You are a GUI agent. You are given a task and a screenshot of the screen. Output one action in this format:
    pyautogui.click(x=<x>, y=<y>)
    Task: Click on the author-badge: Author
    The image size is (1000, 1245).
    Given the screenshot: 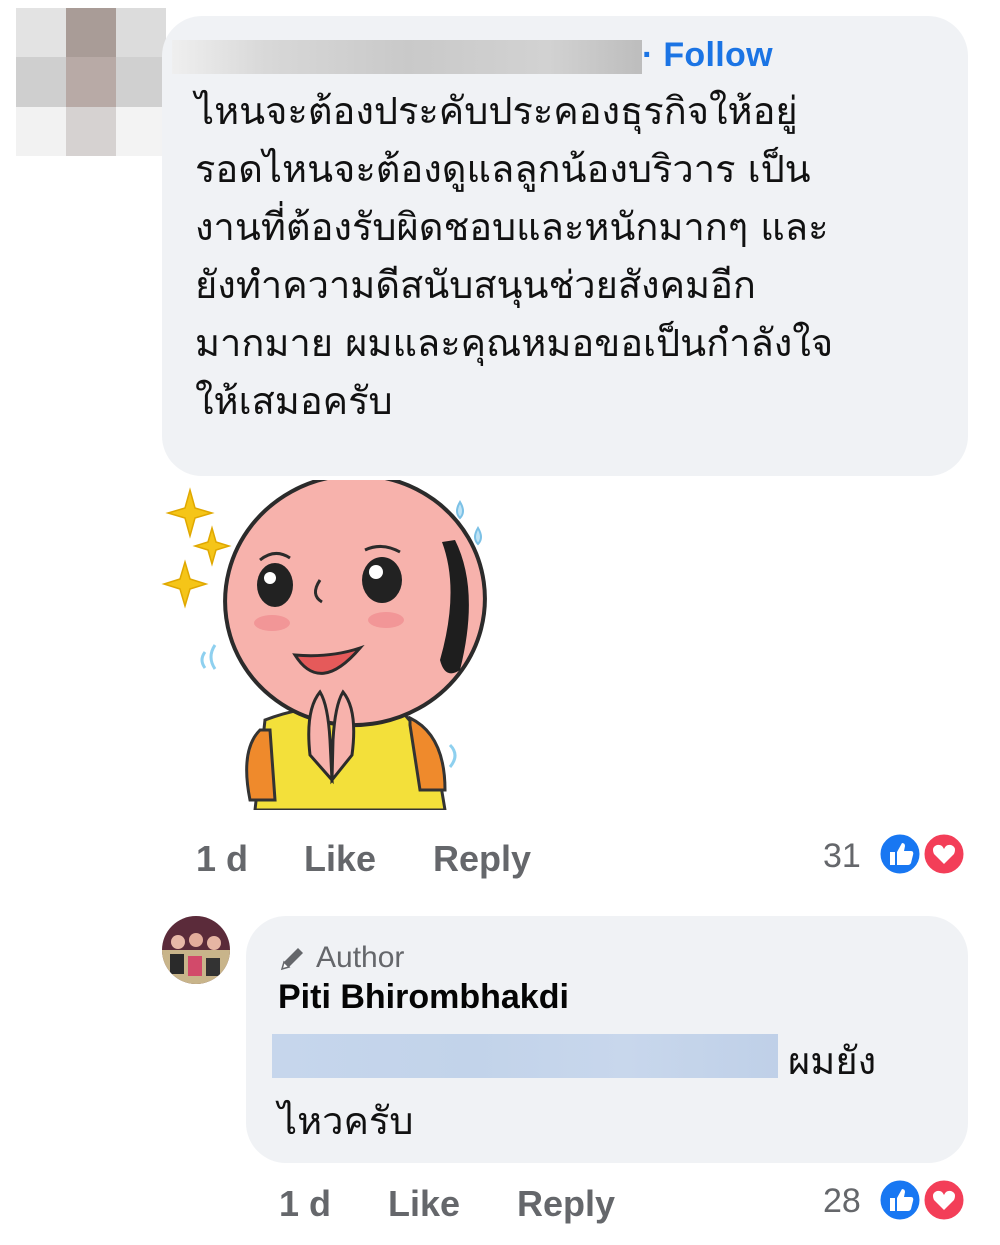 What is the action you would take?
    pyautogui.click(x=341, y=958)
    